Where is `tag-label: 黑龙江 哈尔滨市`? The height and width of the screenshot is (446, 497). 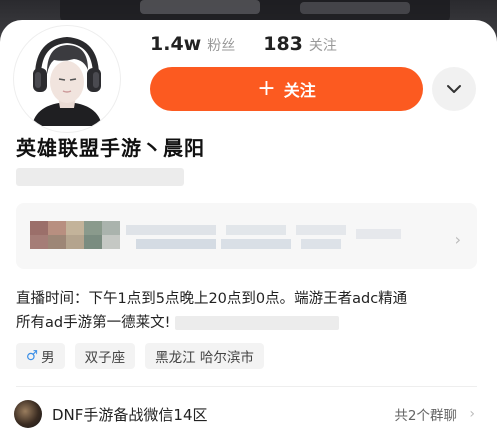 tag-label: 黑龙江 哈尔滨市 is located at coordinates (204, 358).